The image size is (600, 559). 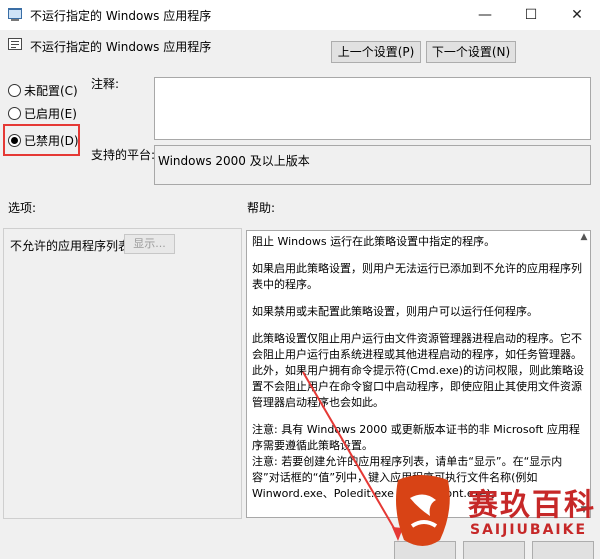 What do you see at coordinates (423, 510) in the screenshot?
I see `watermark-logo` at bounding box center [423, 510].